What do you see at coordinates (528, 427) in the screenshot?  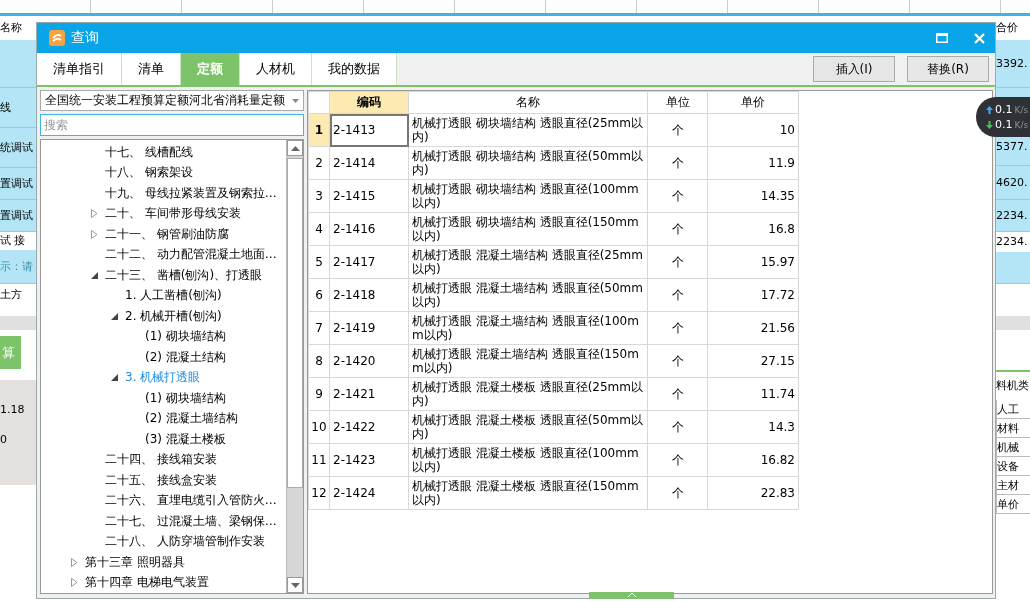 I see `table-cell: 机械打透眼 混凝土楼板 透眼直径(50mm以内)` at bounding box center [528, 427].